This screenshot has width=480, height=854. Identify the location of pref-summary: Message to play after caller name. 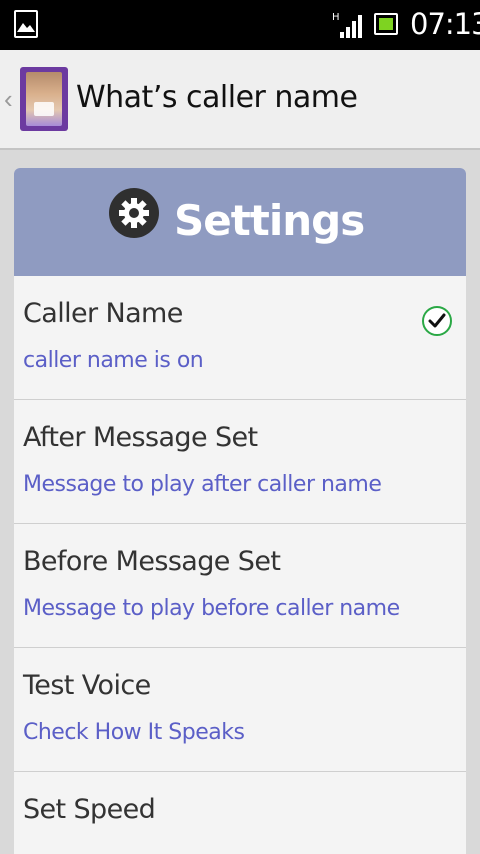
(202, 484).